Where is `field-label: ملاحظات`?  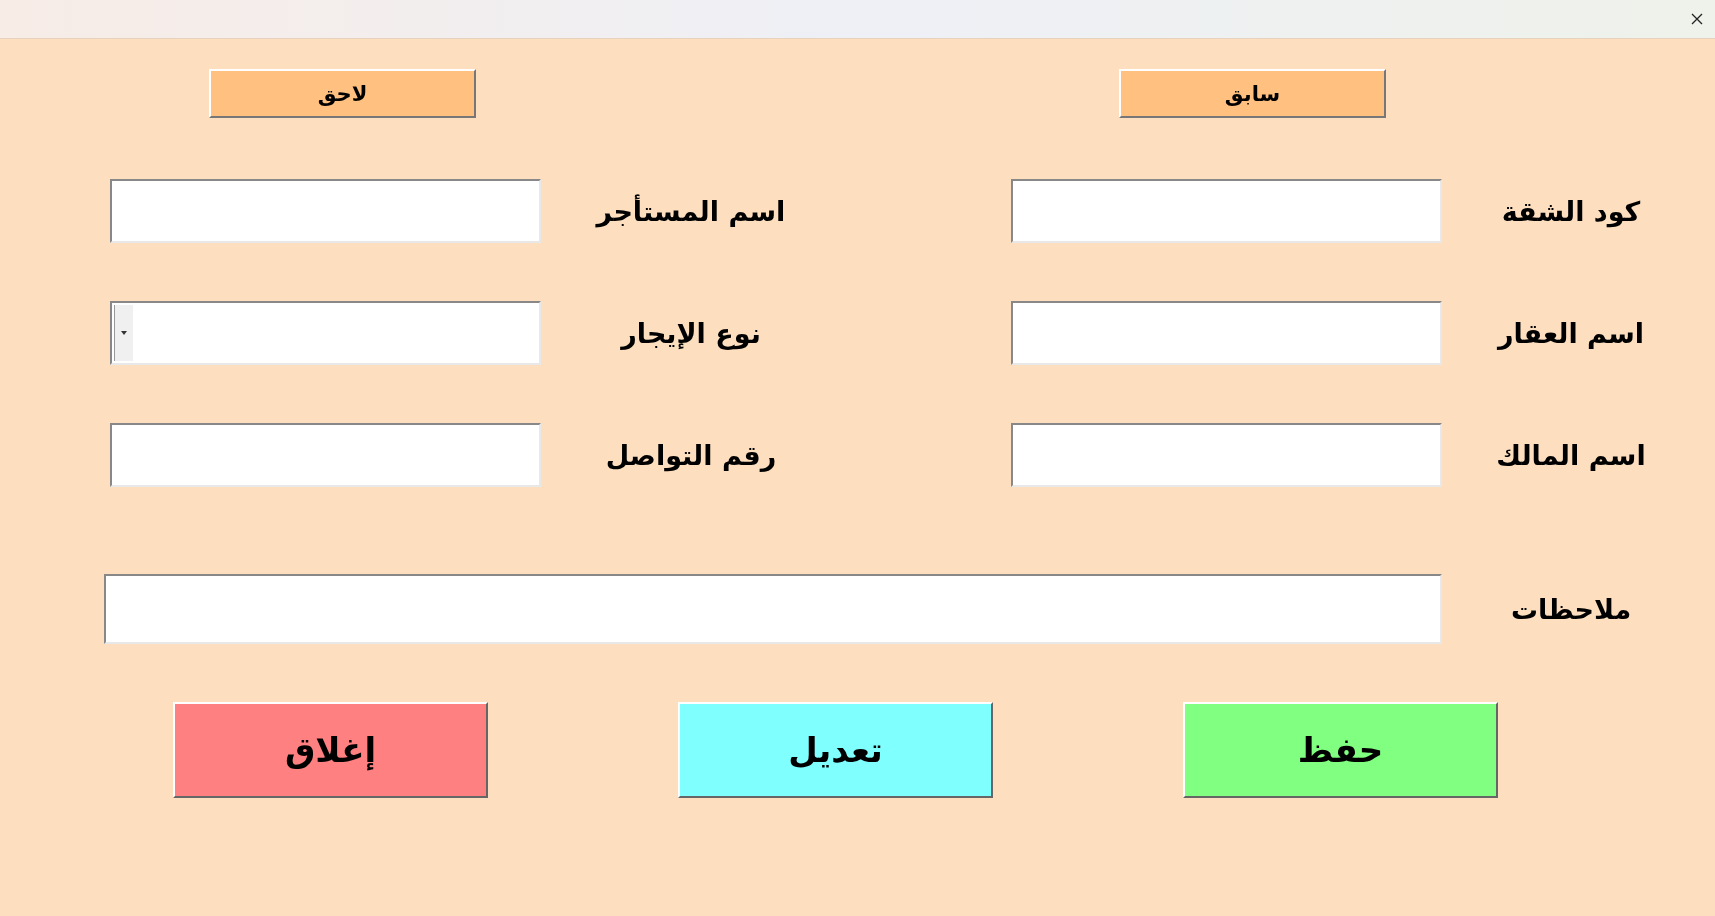 field-label: ملاحظات is located at coordinates (1571, 609).